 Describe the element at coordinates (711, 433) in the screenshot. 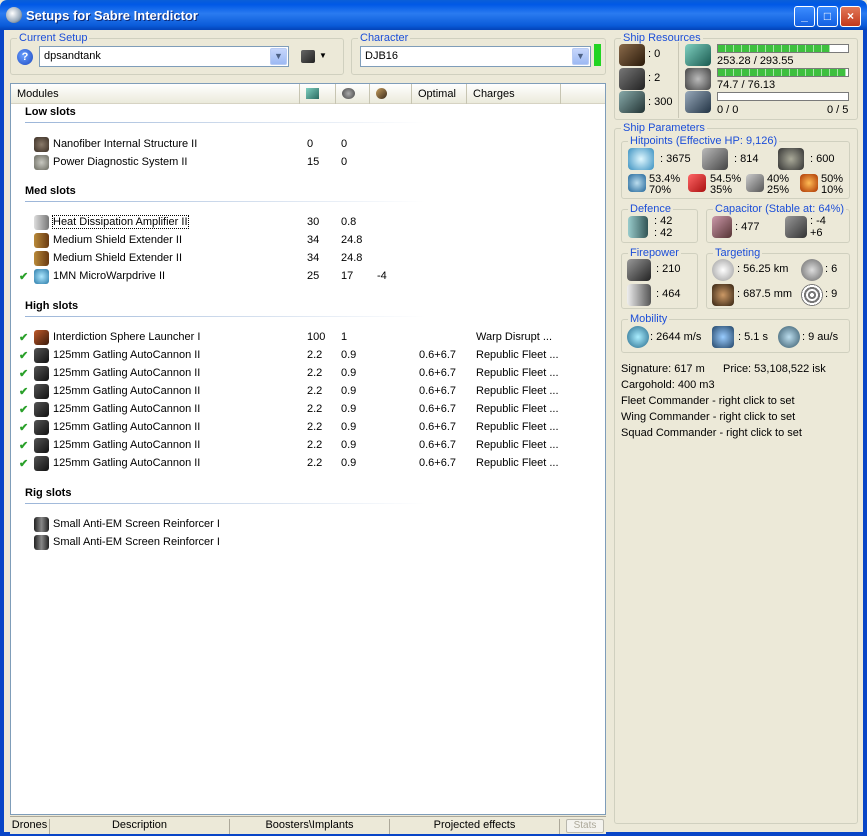

I see `squad-commander: Squad Commander - right click to set` at that location.